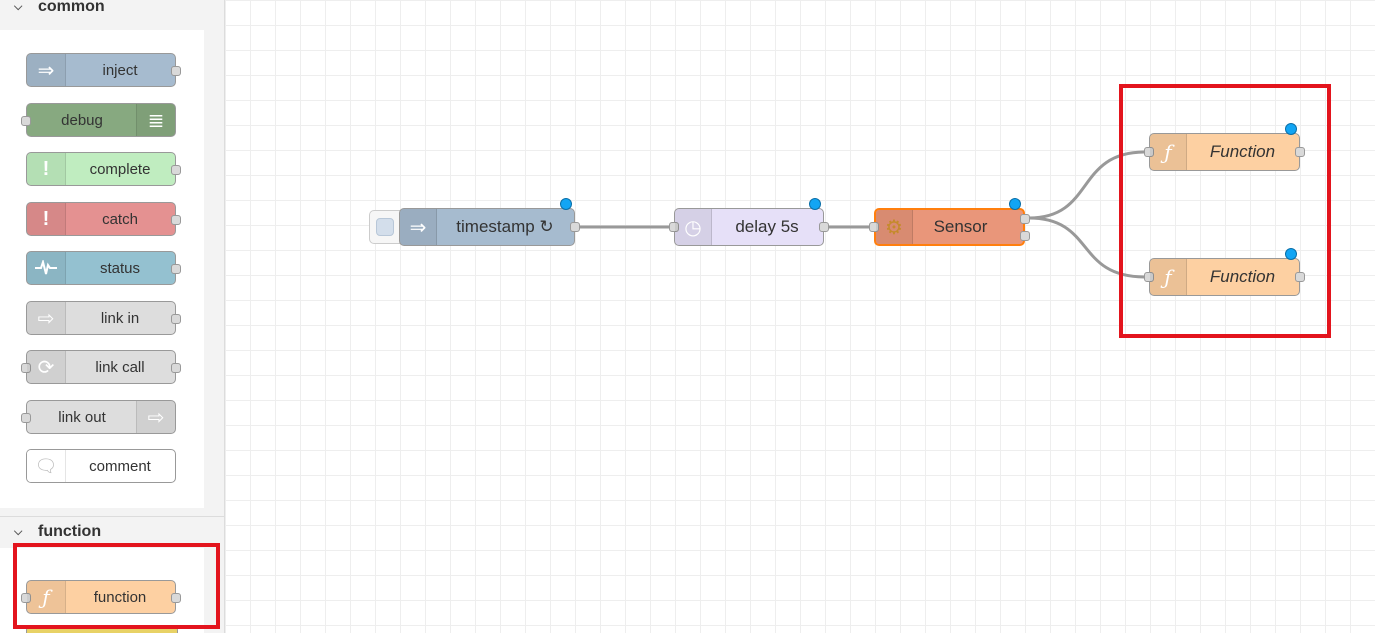 This screenshot has width=1375, height=633. I want to click on link-call-icon: ⟳, so click(46, 367).